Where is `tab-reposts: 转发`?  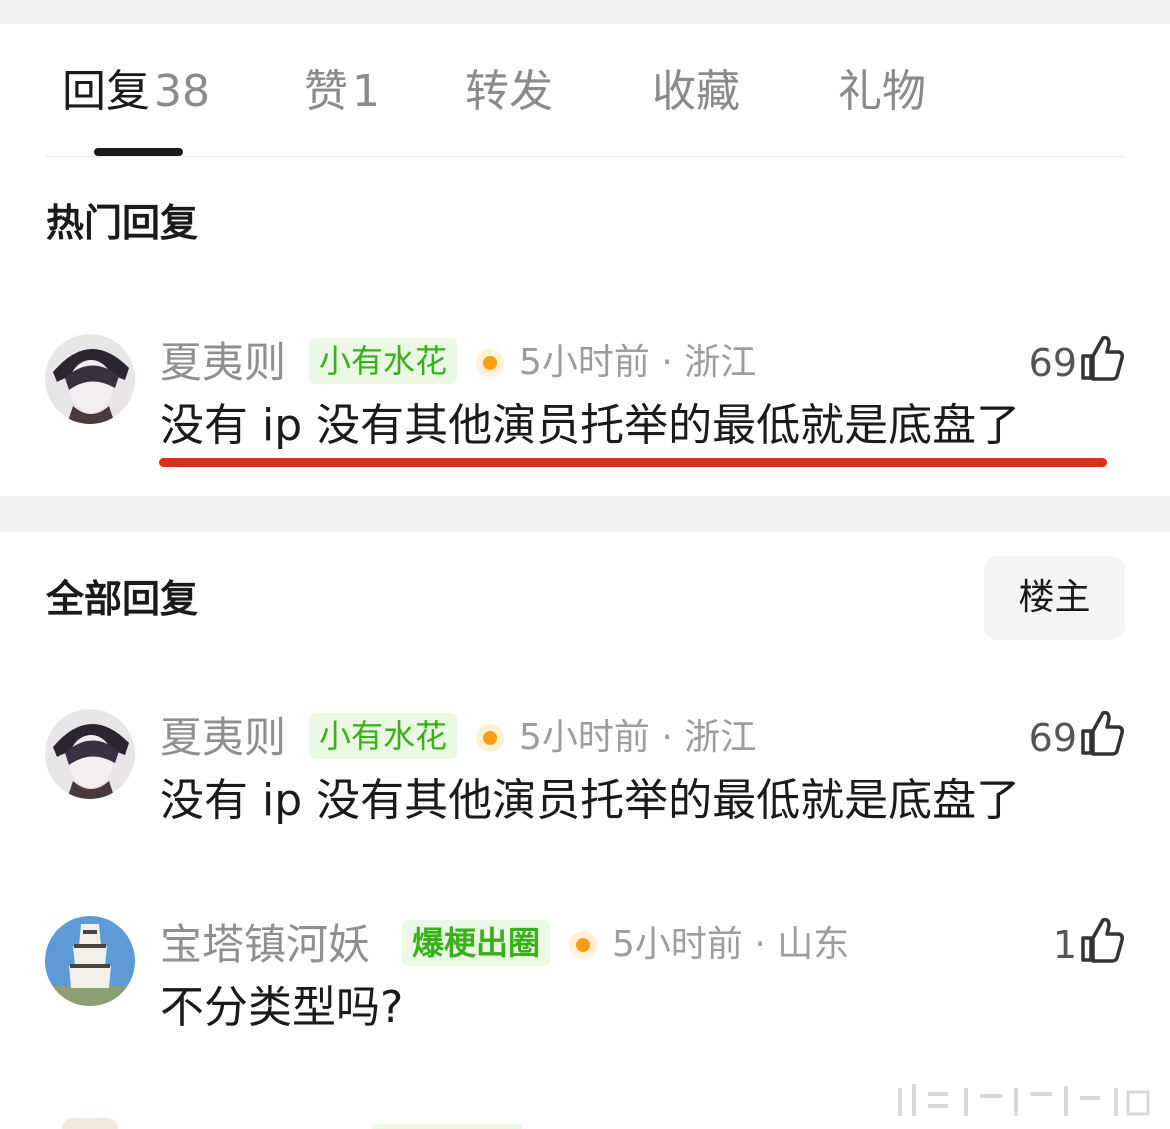
tab-reposts: 转发 is located at coordinates (509, 92).